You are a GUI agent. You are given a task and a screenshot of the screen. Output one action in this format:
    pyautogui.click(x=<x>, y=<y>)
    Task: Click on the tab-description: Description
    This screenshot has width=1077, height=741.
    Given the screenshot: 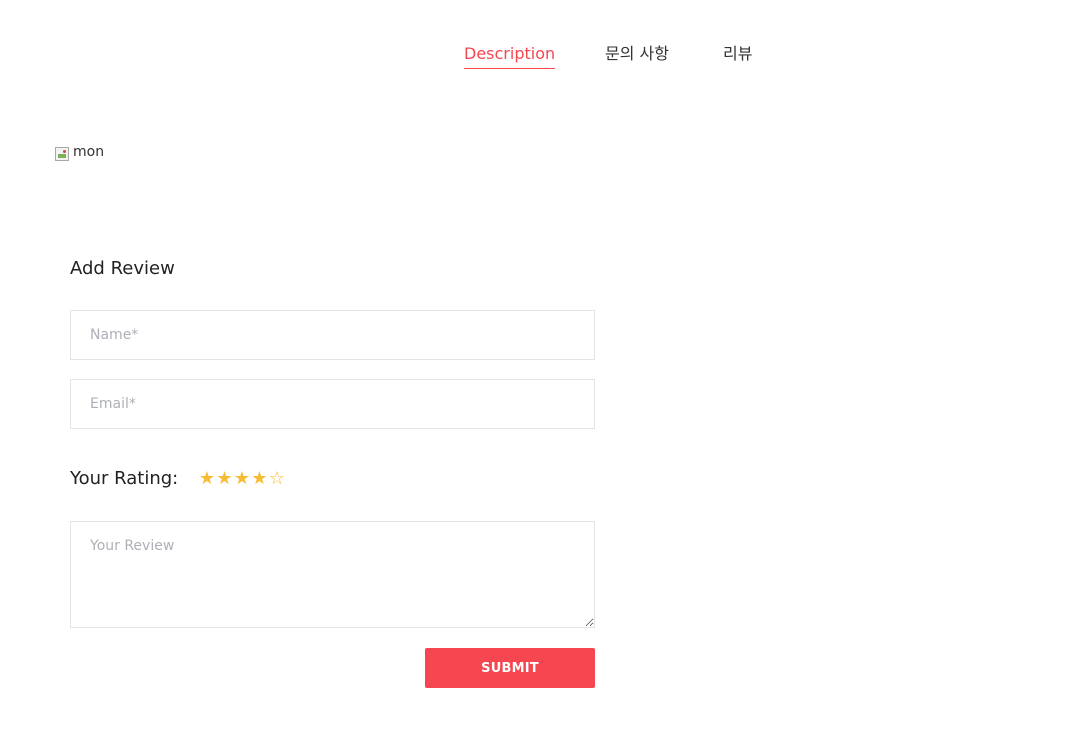 What is the action you would take?
    pyautogui.click(x=510, y=55)
    